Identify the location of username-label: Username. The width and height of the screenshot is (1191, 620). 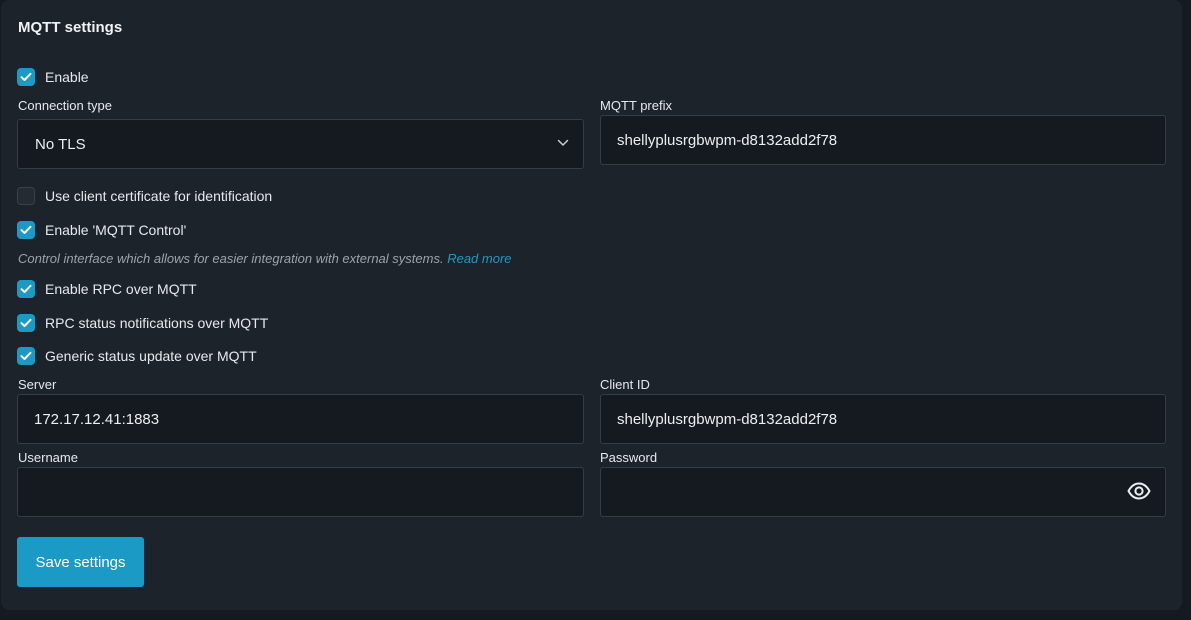
(48, 457).